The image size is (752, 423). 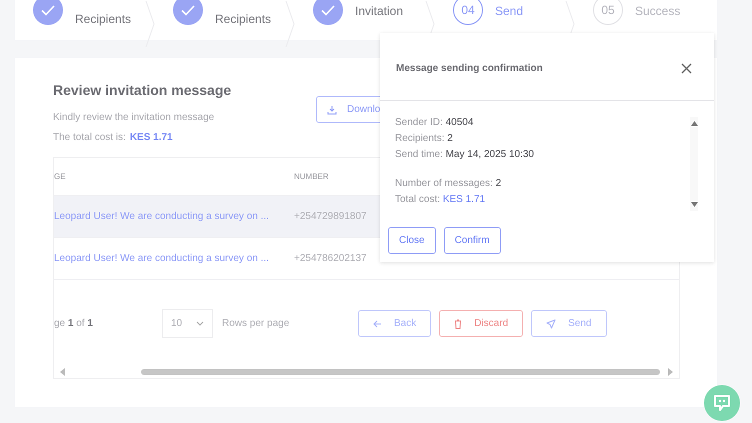 I want to click on subtitle-text: Kindly review the invitation message, so click(x=134, y=117).